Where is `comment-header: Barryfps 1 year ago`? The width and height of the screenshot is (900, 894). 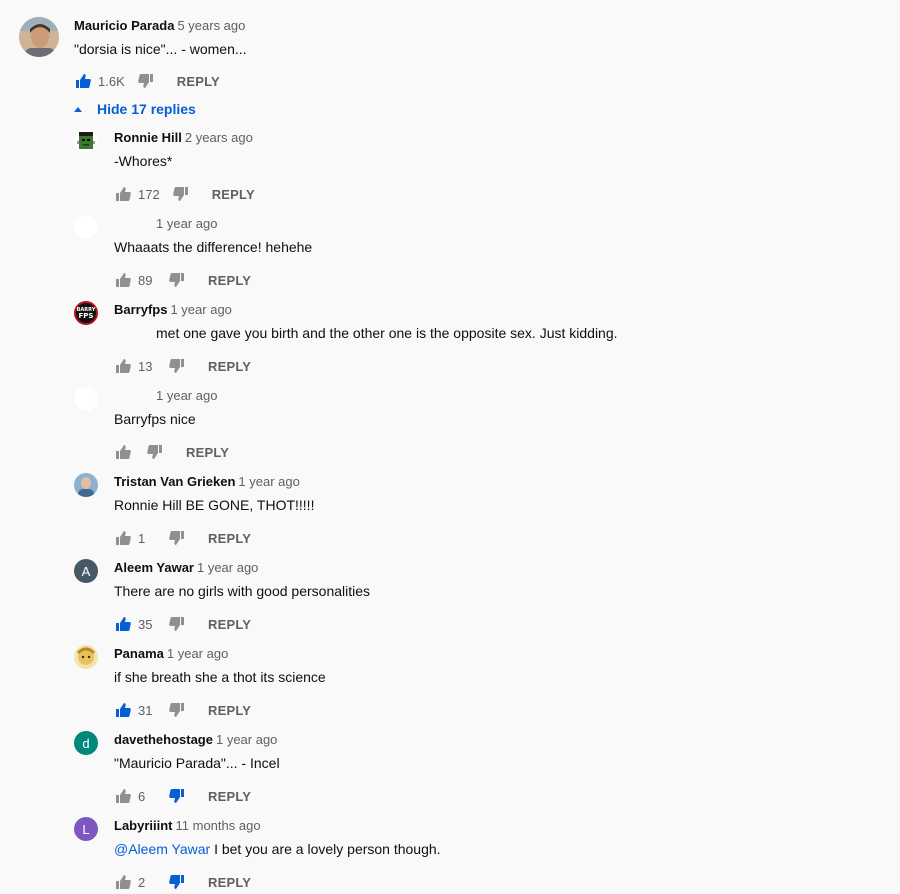 comment-header: Barryfps 1 year ago is located at coordinates (173, 310).